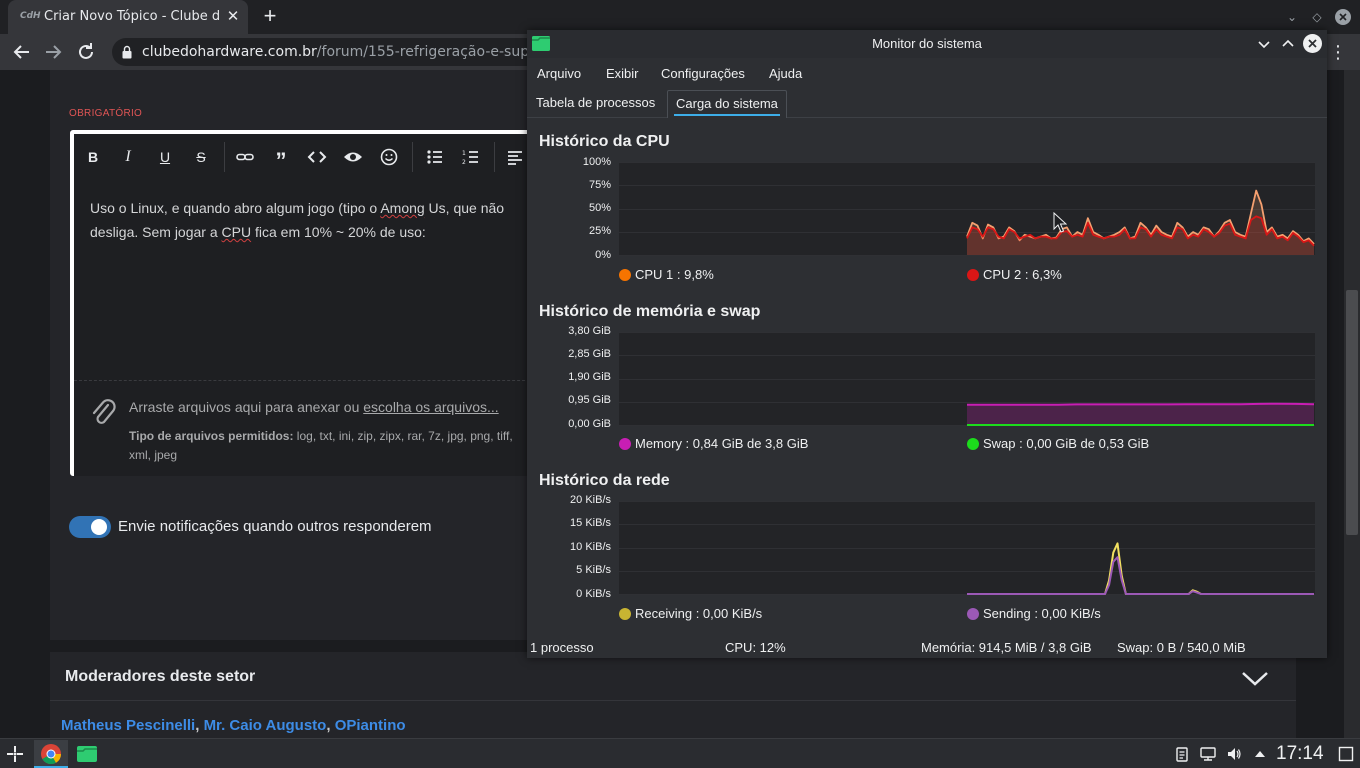  I want to click on notify-toggle, so click(90, 527).